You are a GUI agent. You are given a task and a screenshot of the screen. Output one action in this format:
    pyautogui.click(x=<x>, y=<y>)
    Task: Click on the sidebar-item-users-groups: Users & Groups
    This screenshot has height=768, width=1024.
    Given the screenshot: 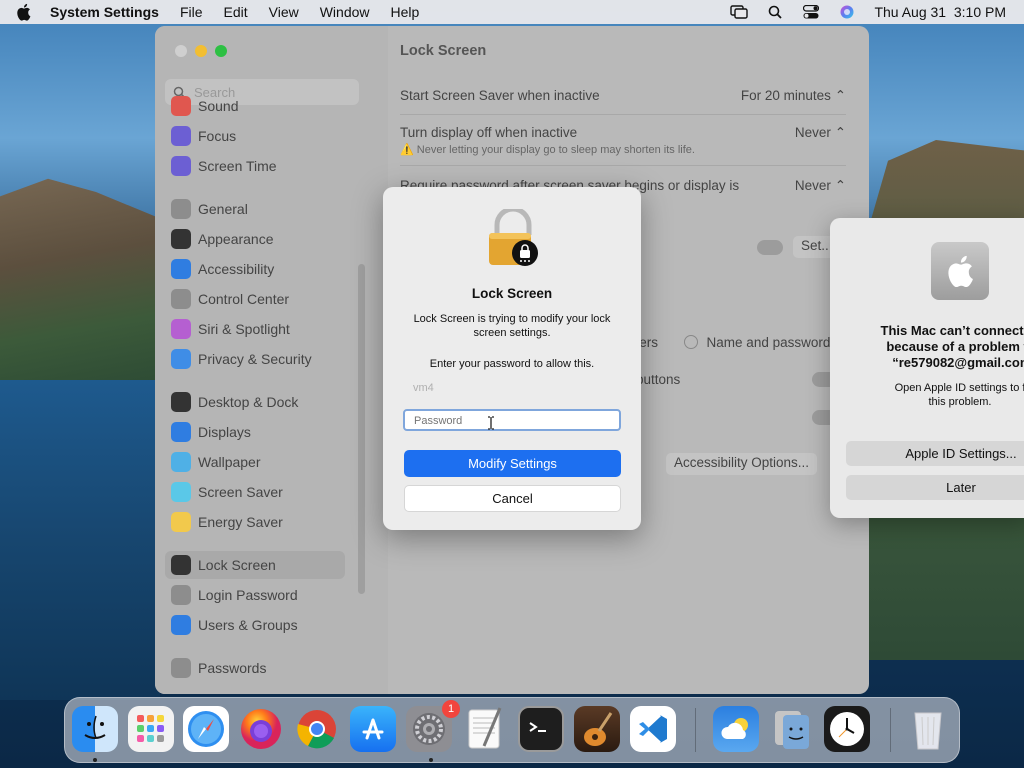 What is the action you would take?
    pyautogui.click(x=255, y=625)
    